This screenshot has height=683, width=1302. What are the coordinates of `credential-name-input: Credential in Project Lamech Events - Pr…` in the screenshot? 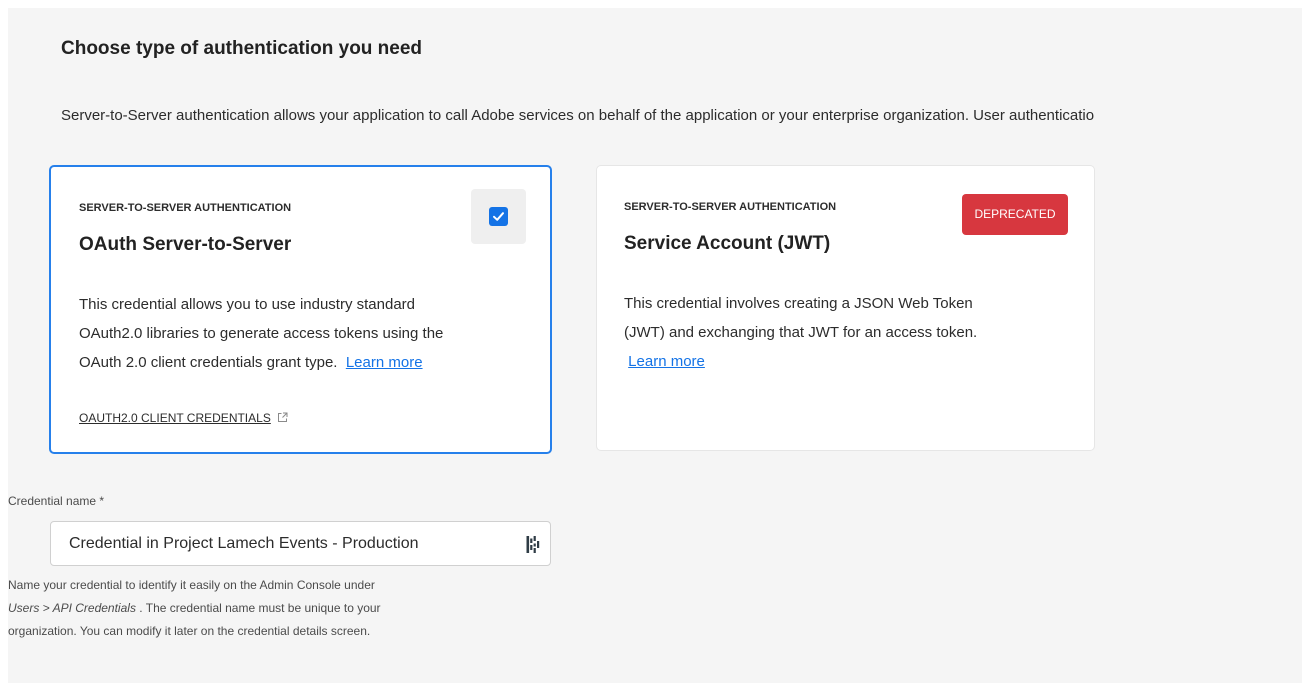 It's located at (300, 543).